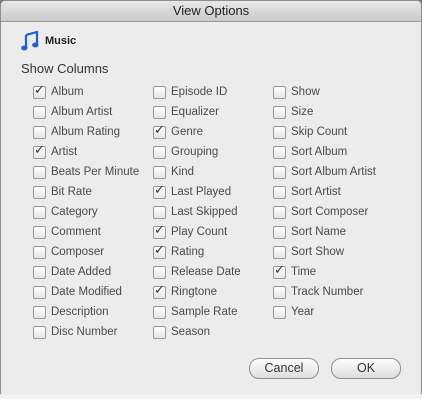 The height and width of the screenshot is (399, 422). I want to click on column-option: Ringtone, so click(197, 292).